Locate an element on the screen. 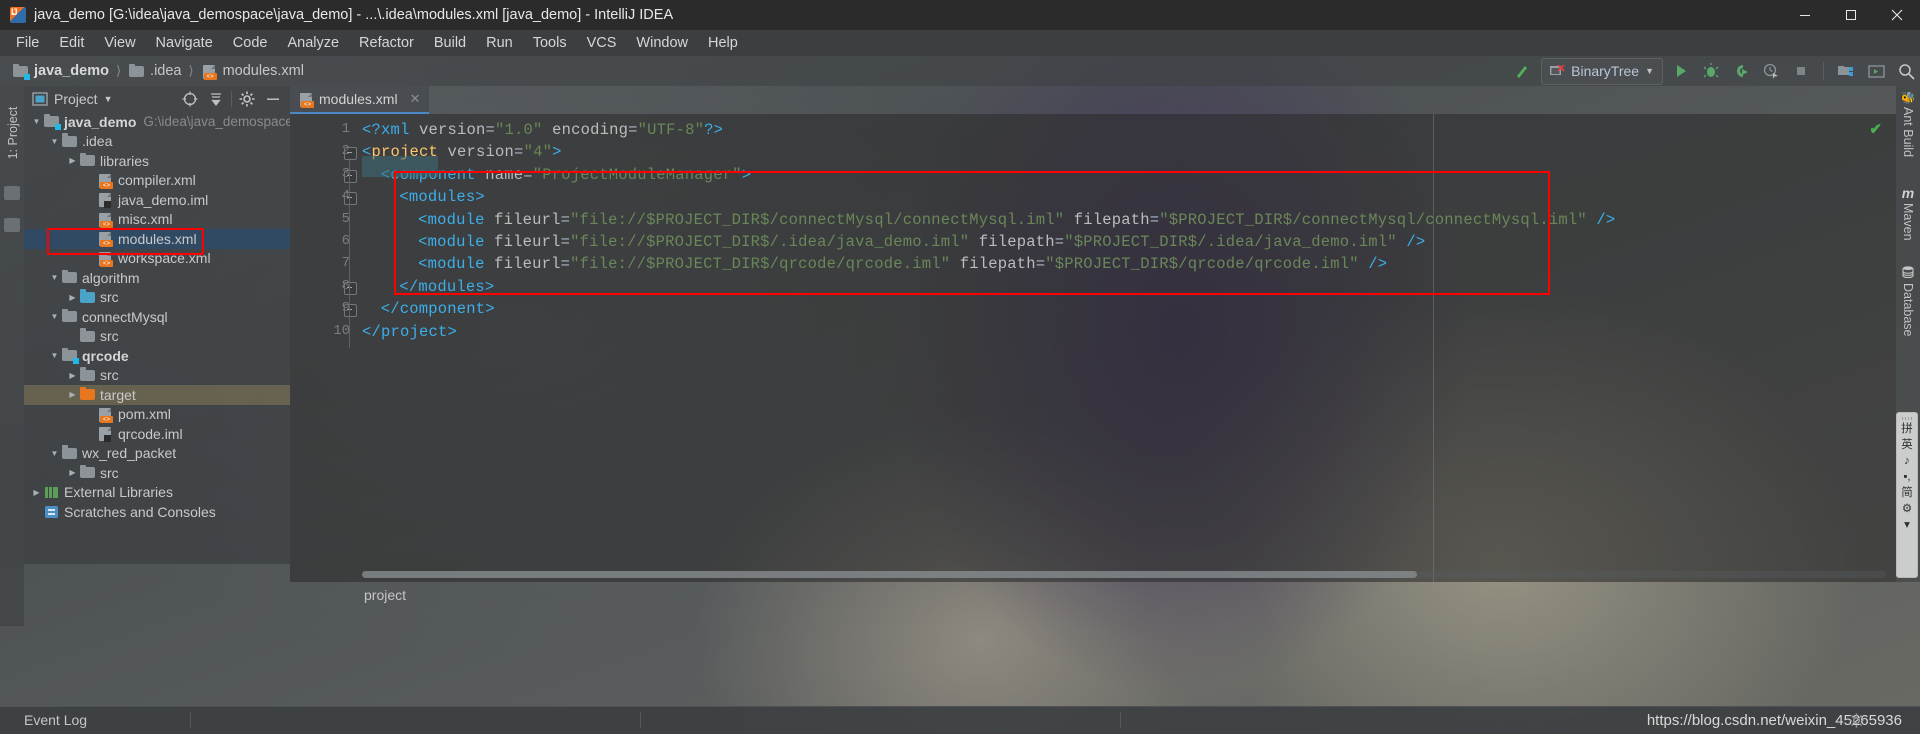 The height and width of the screenshot is (734, 1920). hide-icon is located at coordinates (273, 99).